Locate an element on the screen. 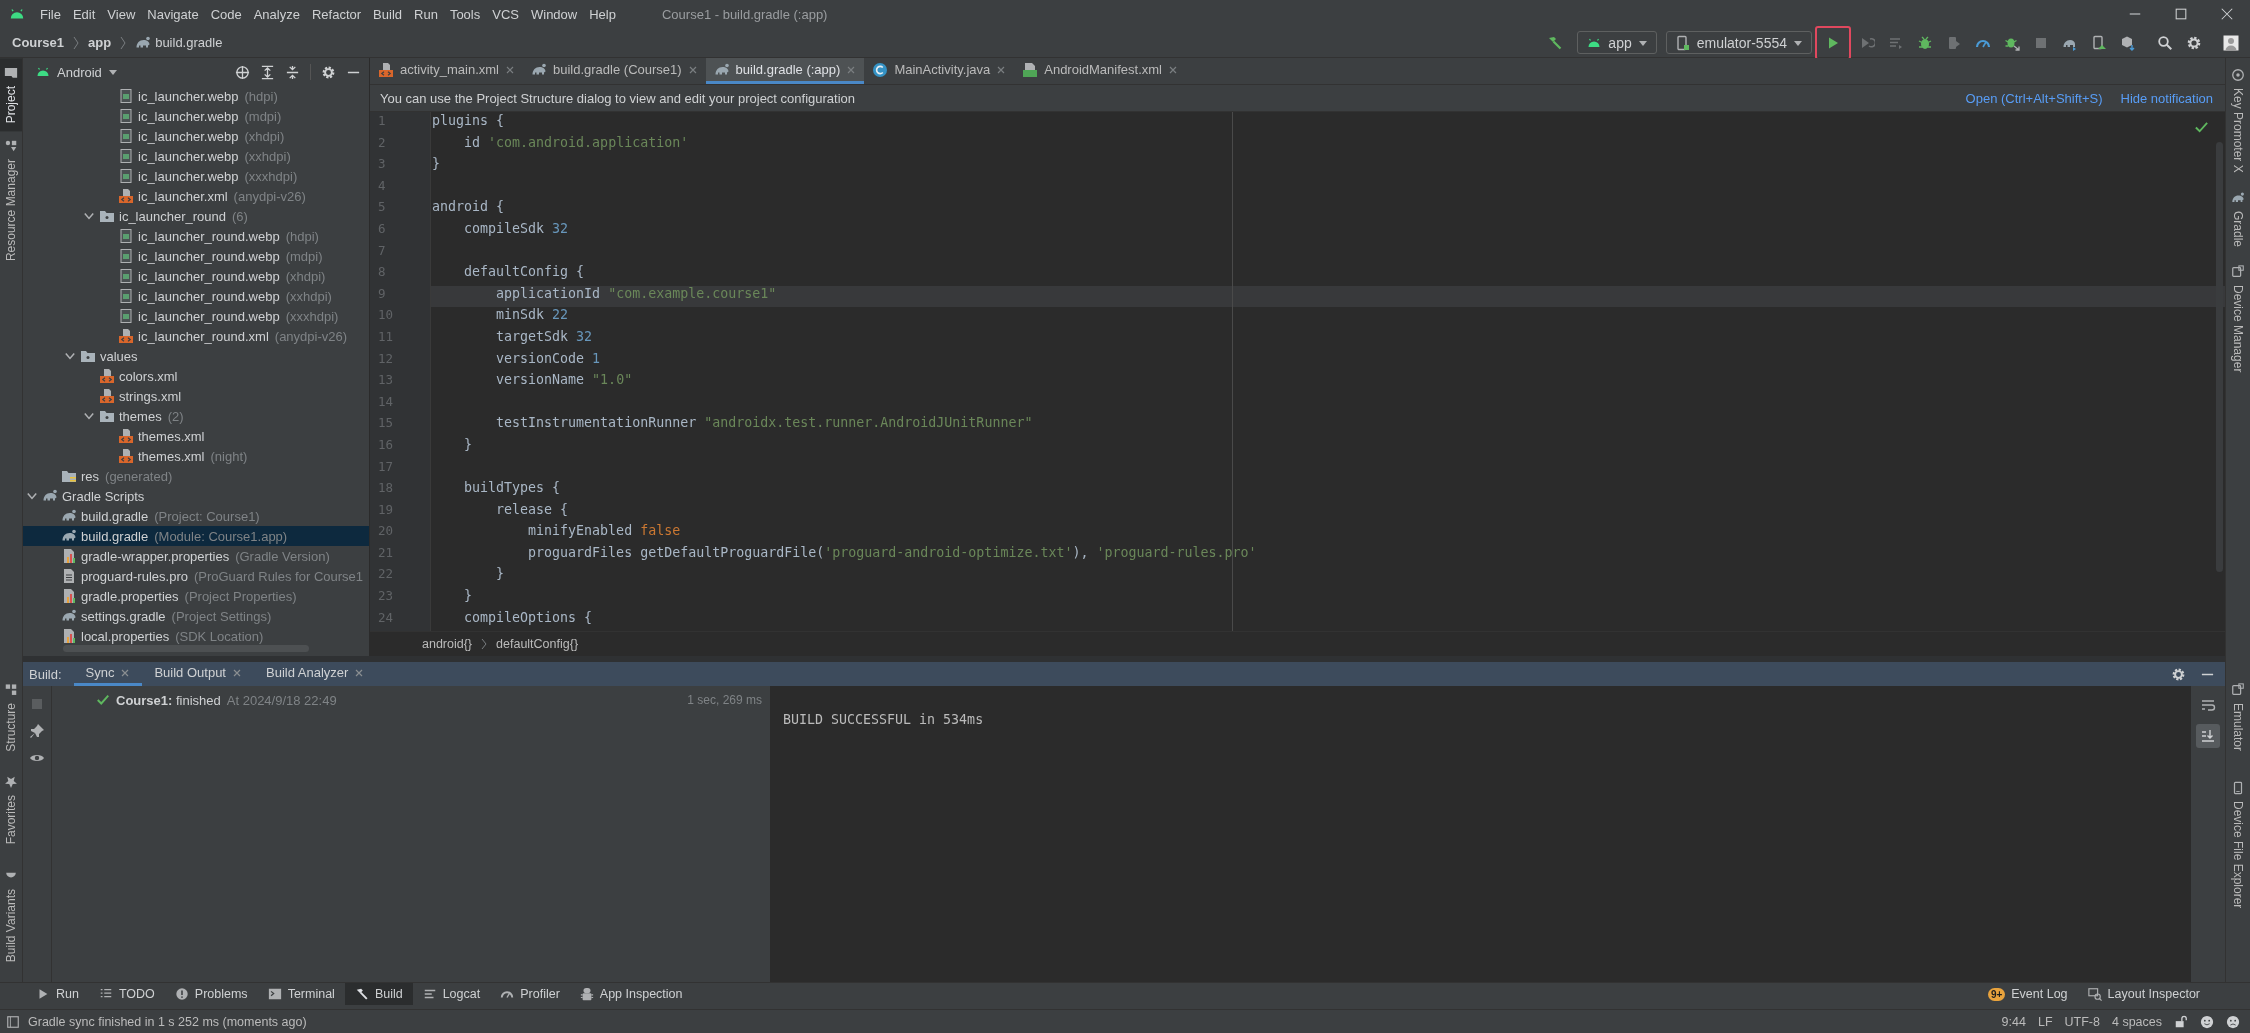  editor-tab: build.gradle (:app) is located at coordinates (785, 71).